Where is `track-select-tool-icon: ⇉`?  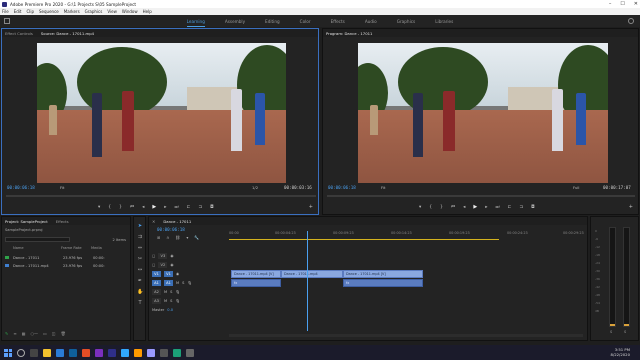 track-select-tool-icon: ⇉ is located at coordinates (140, 237).